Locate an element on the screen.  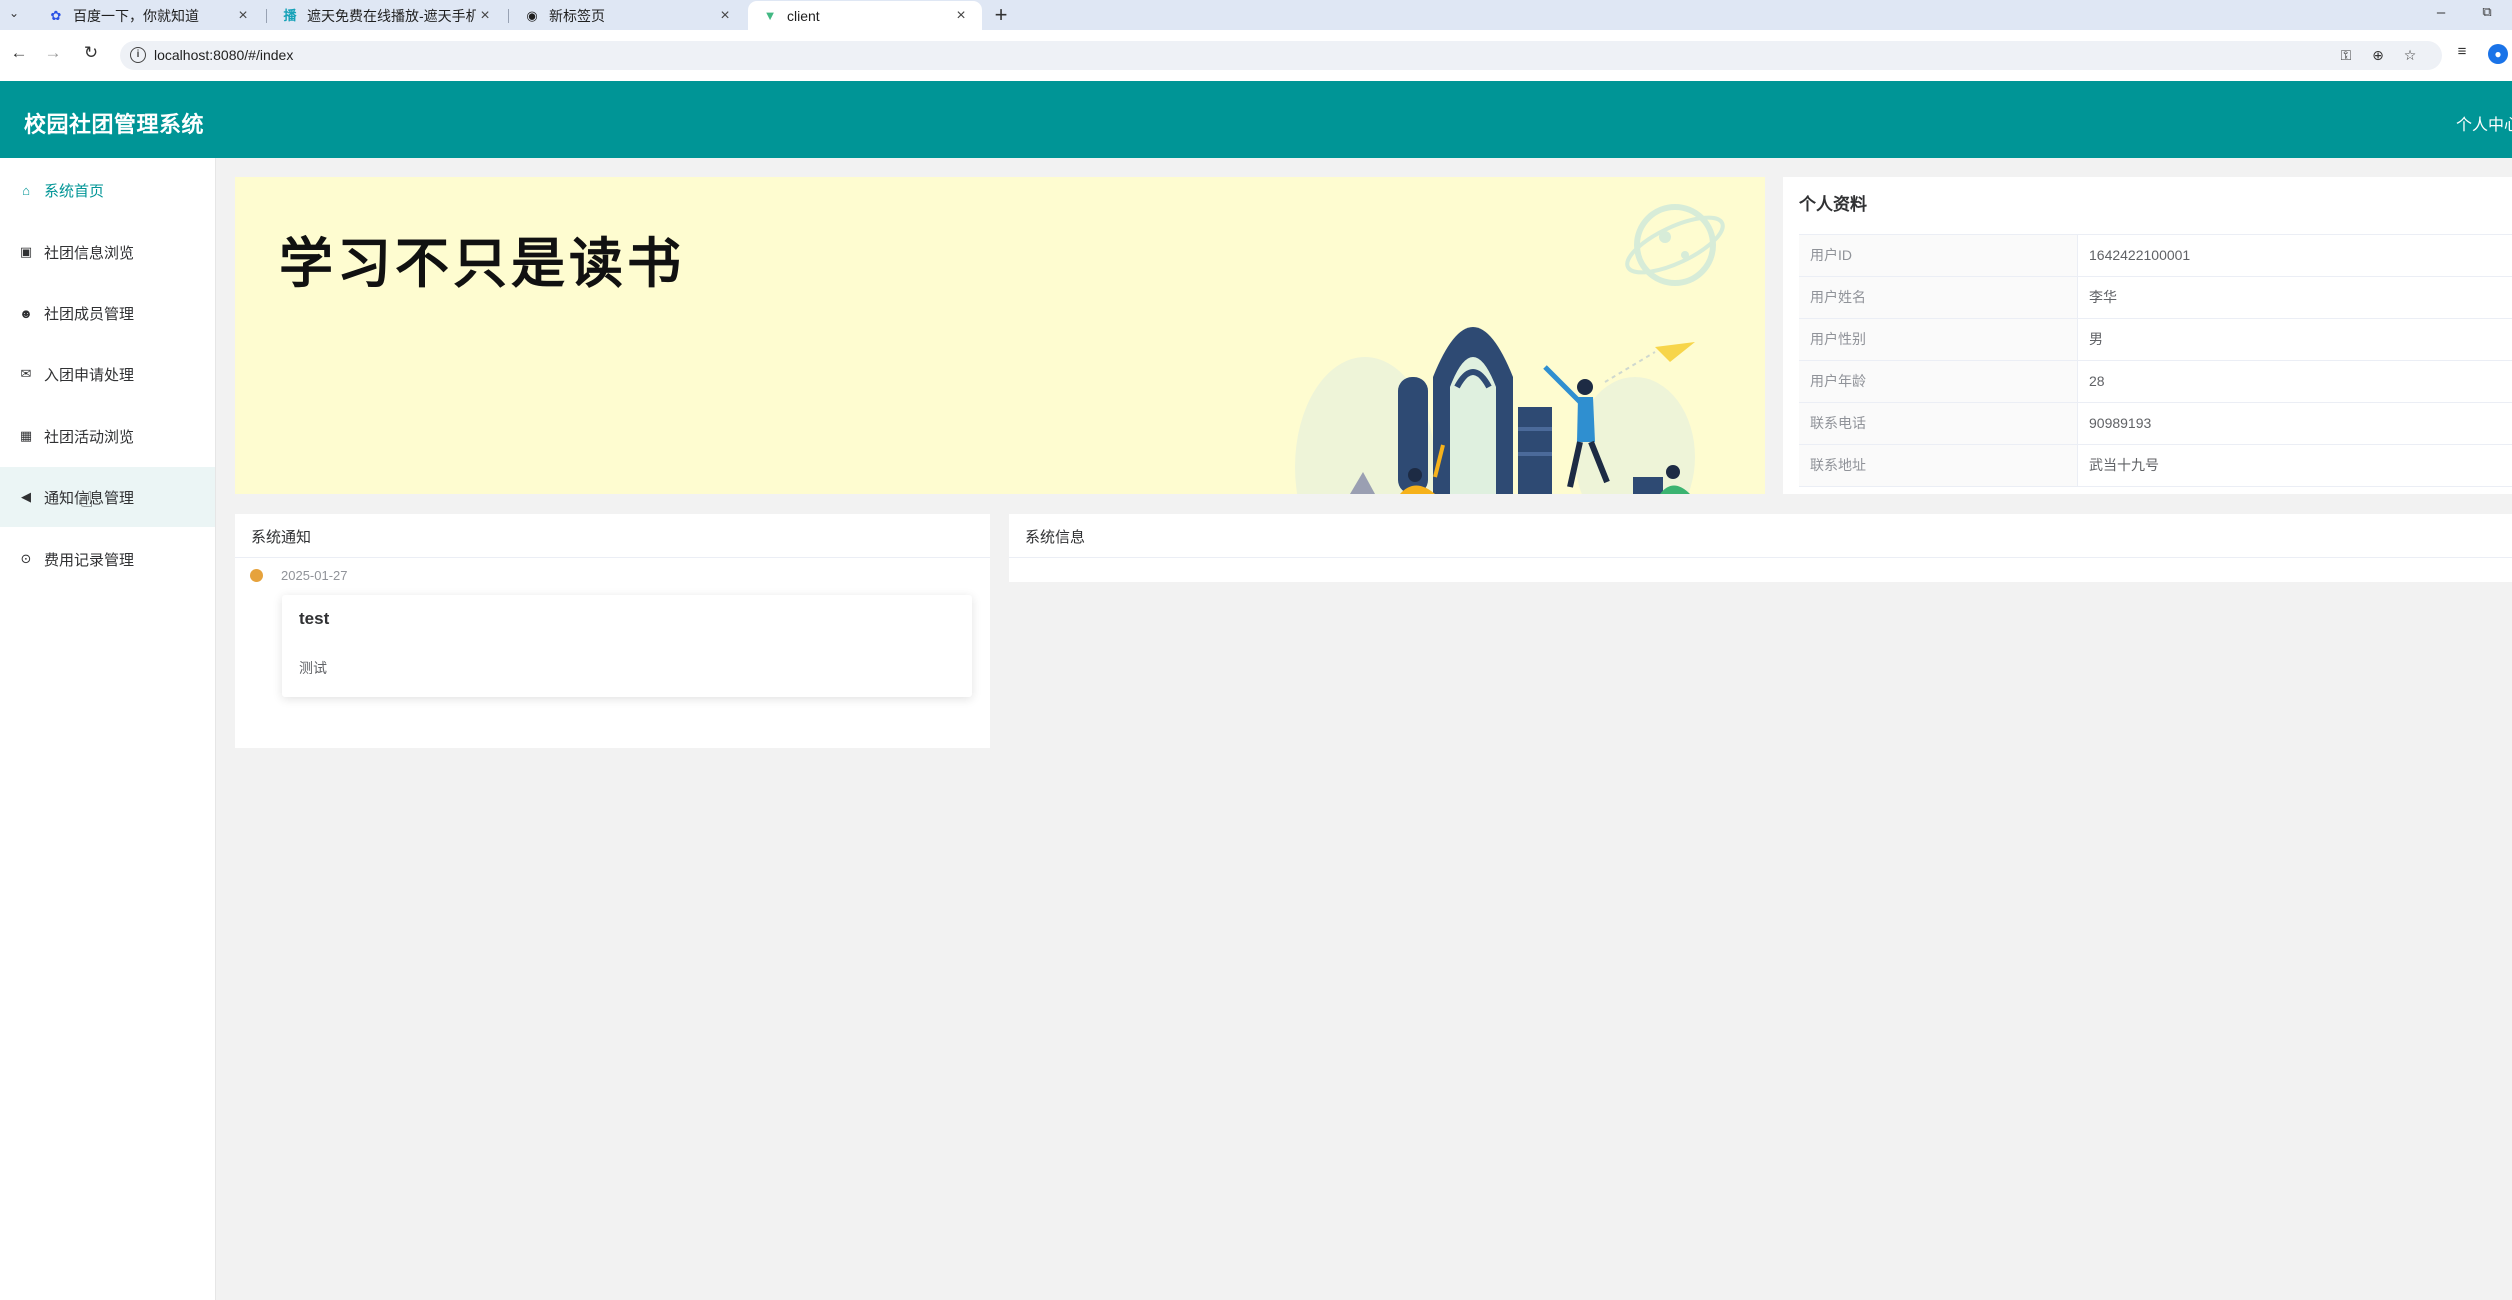
profile-value: 90989193 is located at coordinates (2120, 423).